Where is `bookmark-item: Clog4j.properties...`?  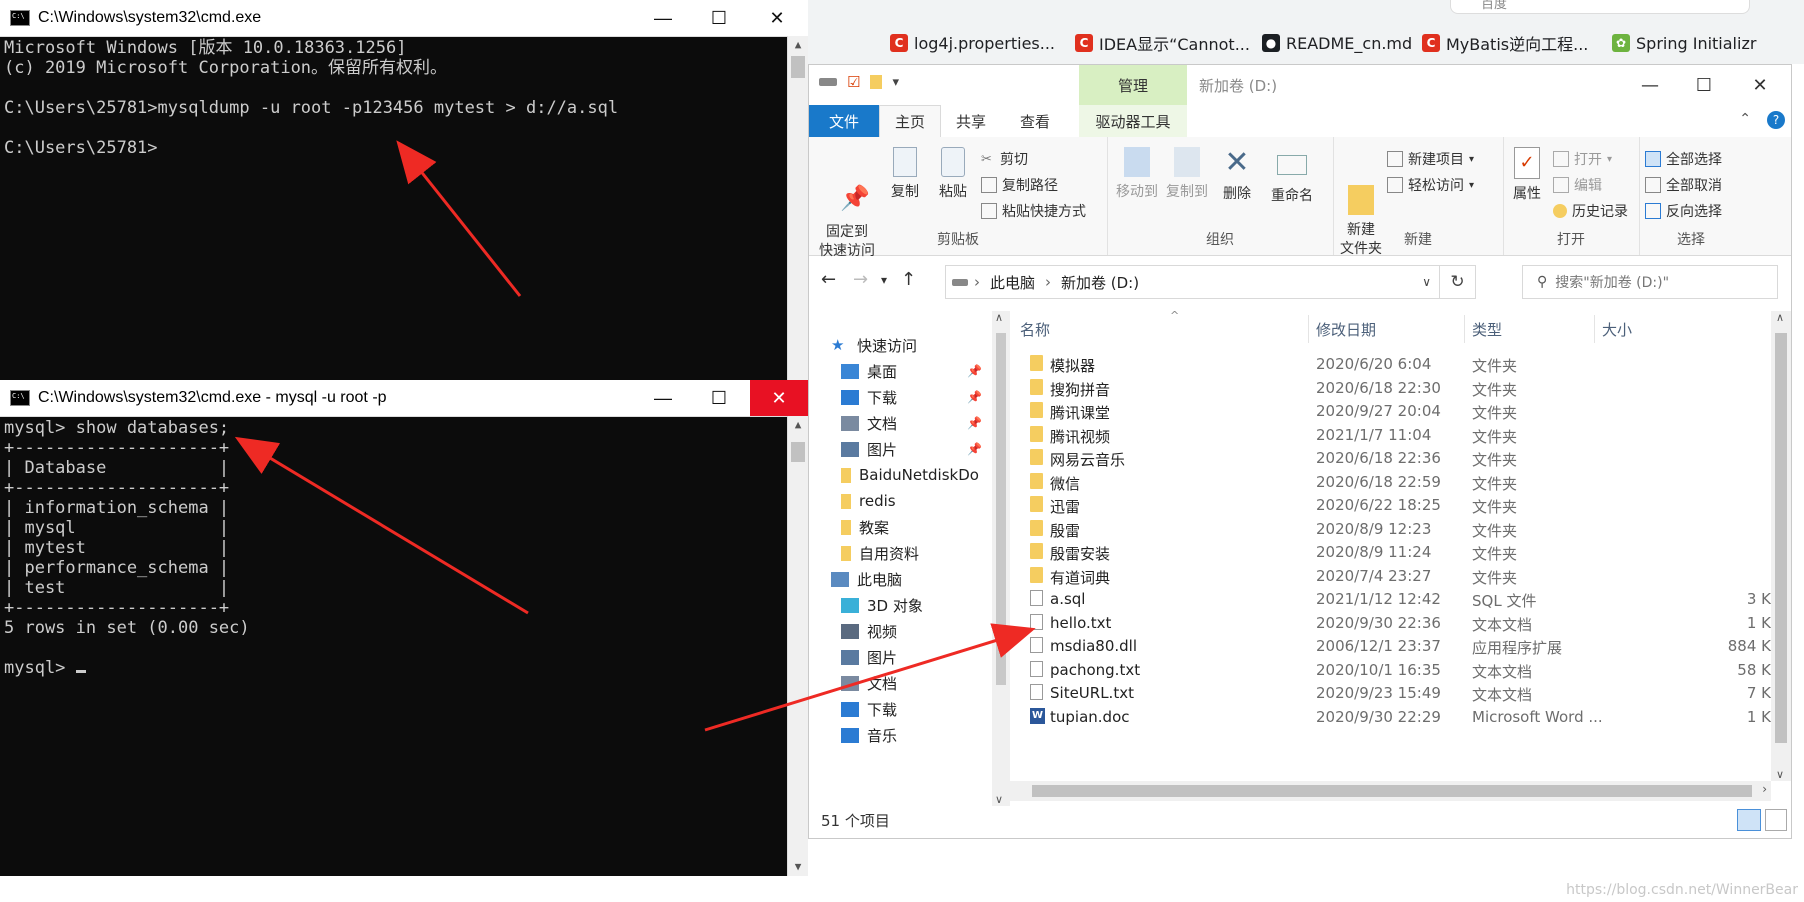
bookmark-item: Clog4j.properties... is located at coordinates (972, 43).